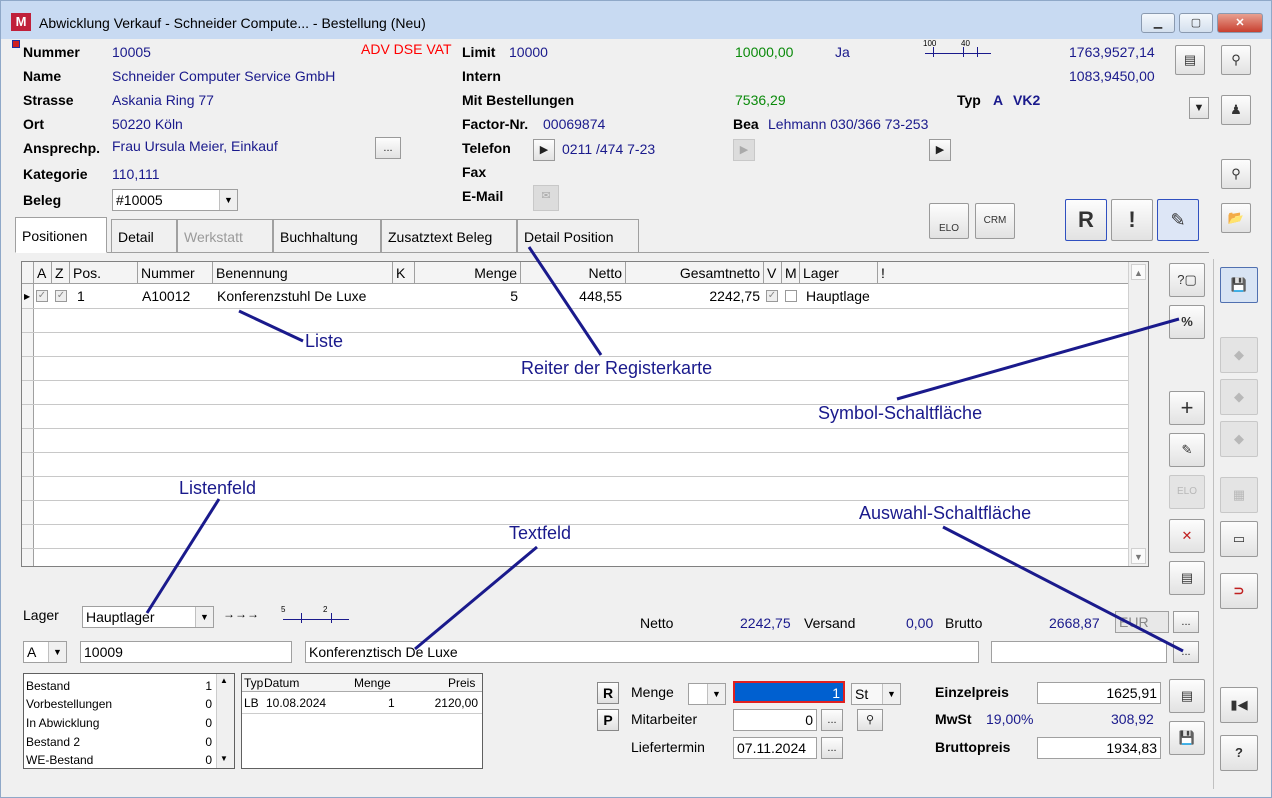  Describe the element at coordinates (945, 513) in the screenshot. I see `annotation-auswahl: Auswahl-Schaltfläche` at that location.